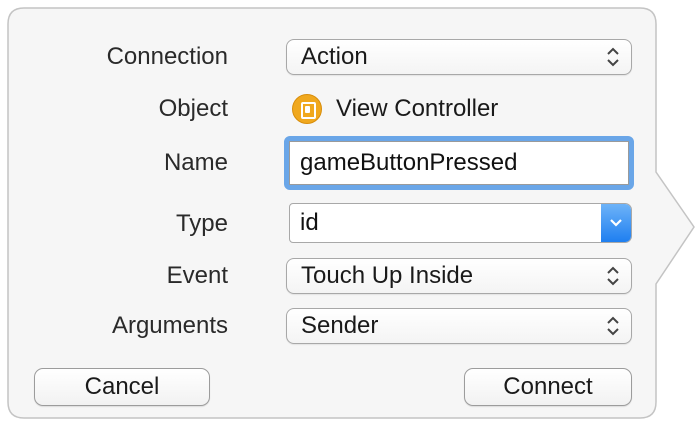  I want to click on chevron-down-icon, so click(616, 223).